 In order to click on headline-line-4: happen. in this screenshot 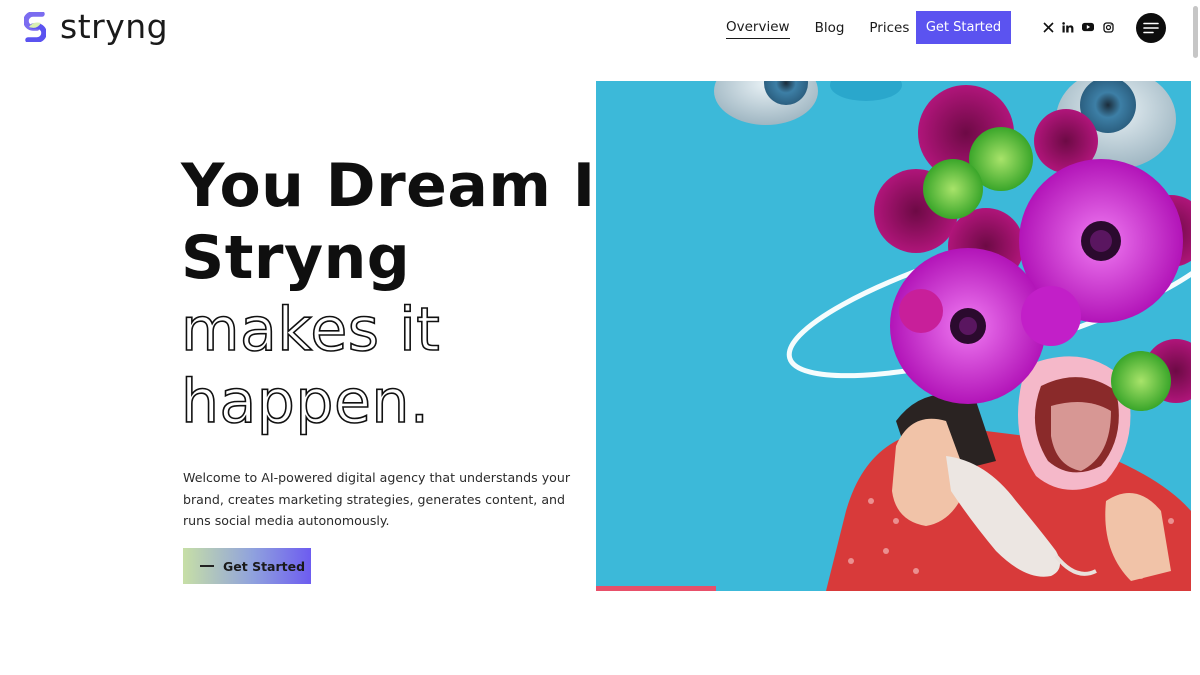, I will do `click(305, 402)`.